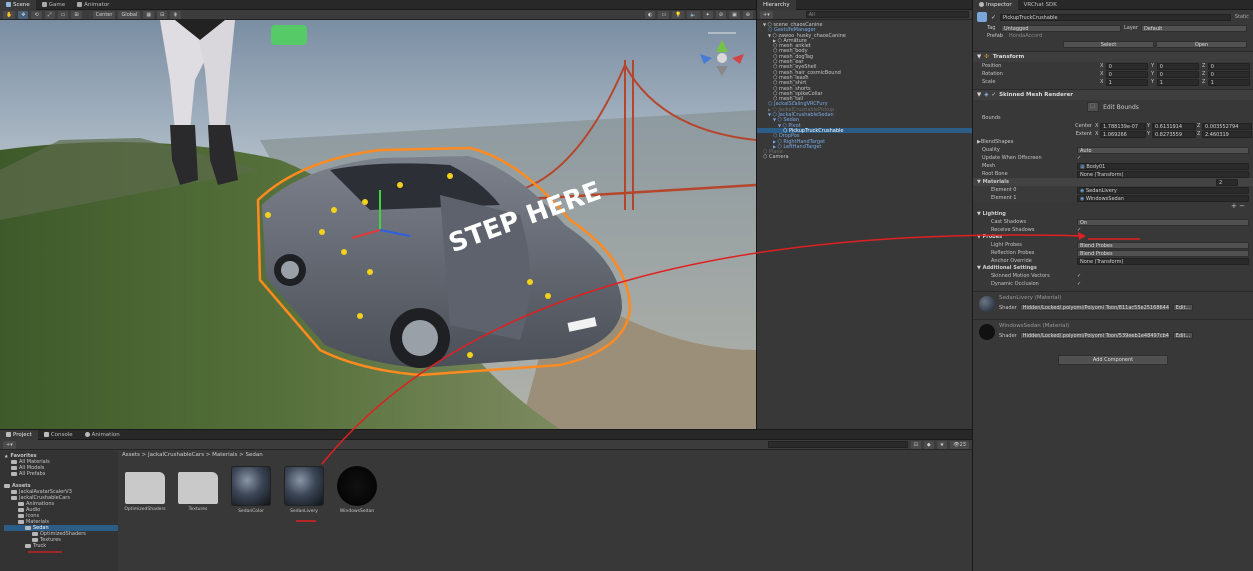  I want to click on center-x-field: 1.788139e-07, so click(1123, 126).